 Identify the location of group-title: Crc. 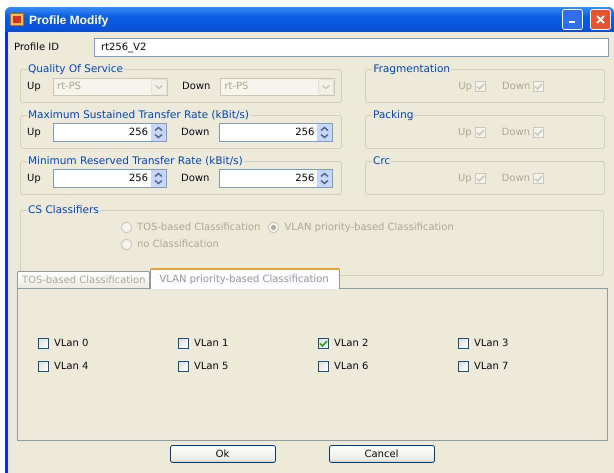
(382, 161).